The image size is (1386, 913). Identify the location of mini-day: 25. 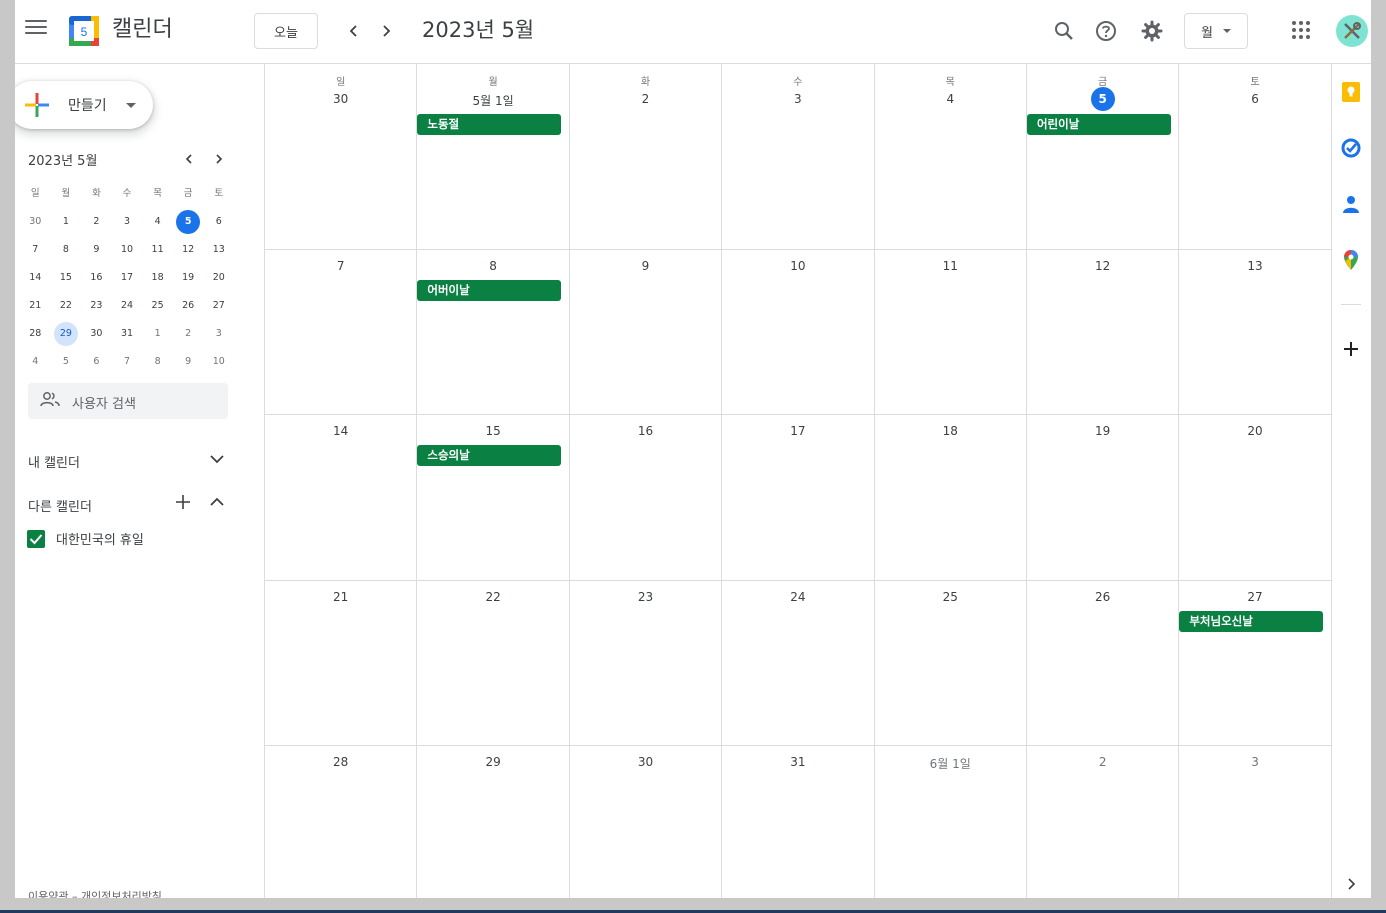
(157, 306).